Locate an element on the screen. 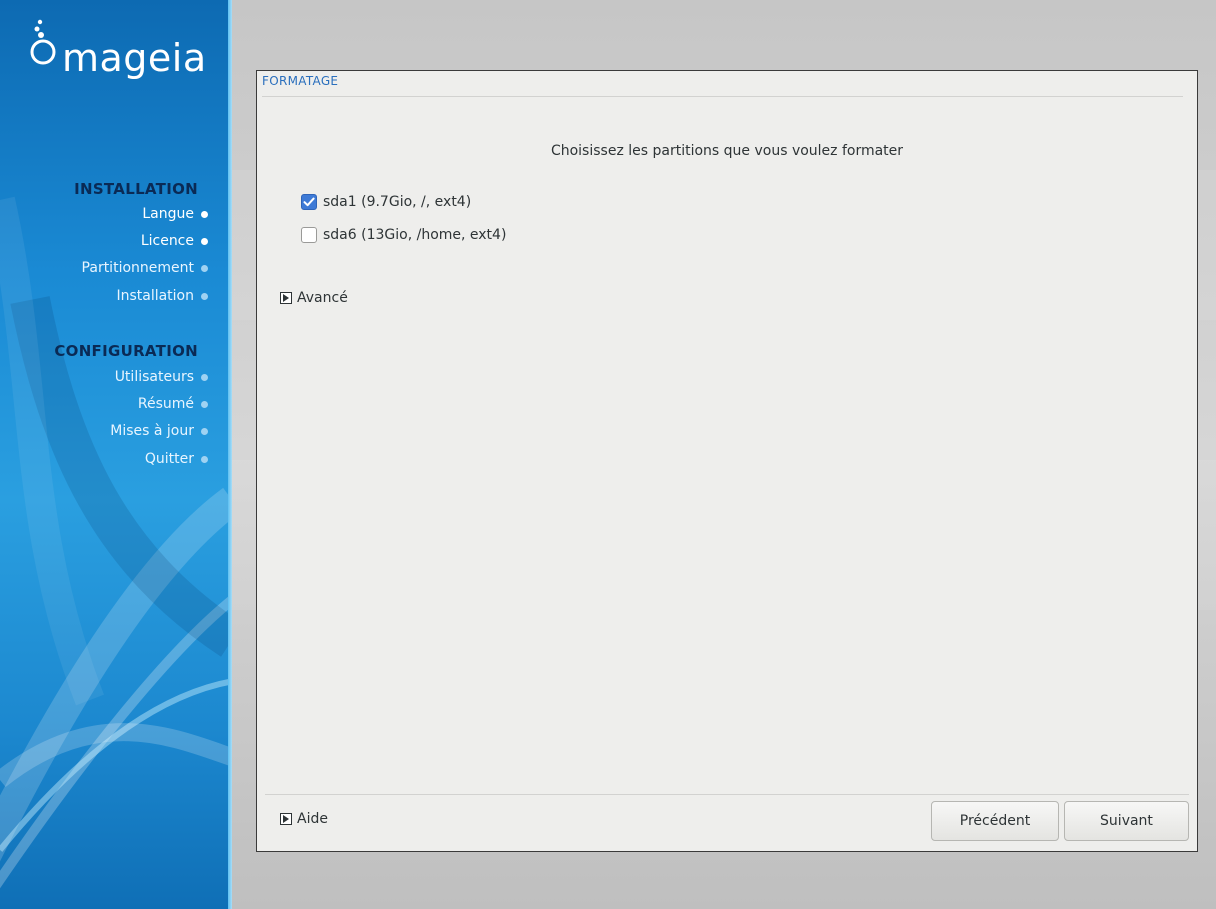 This screenshot has width=1216, height=909. partition-checkbox-sda6: sda6 (13Gio, /home, ext4) is located at coordinates (403, 235).